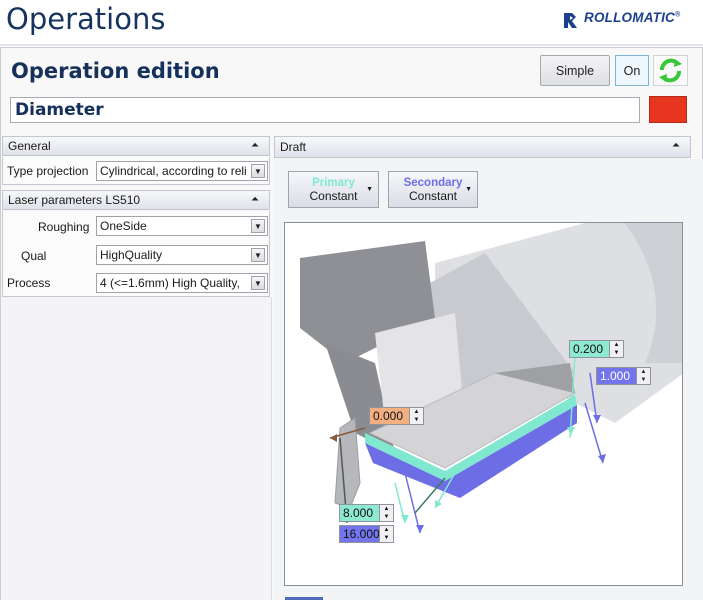 This screenshot has width=703, height=600. What do you see at coordinates (293, 147) in the screenshot?
I see `draft-group-title: Draft` at bounding box center [293, 147].